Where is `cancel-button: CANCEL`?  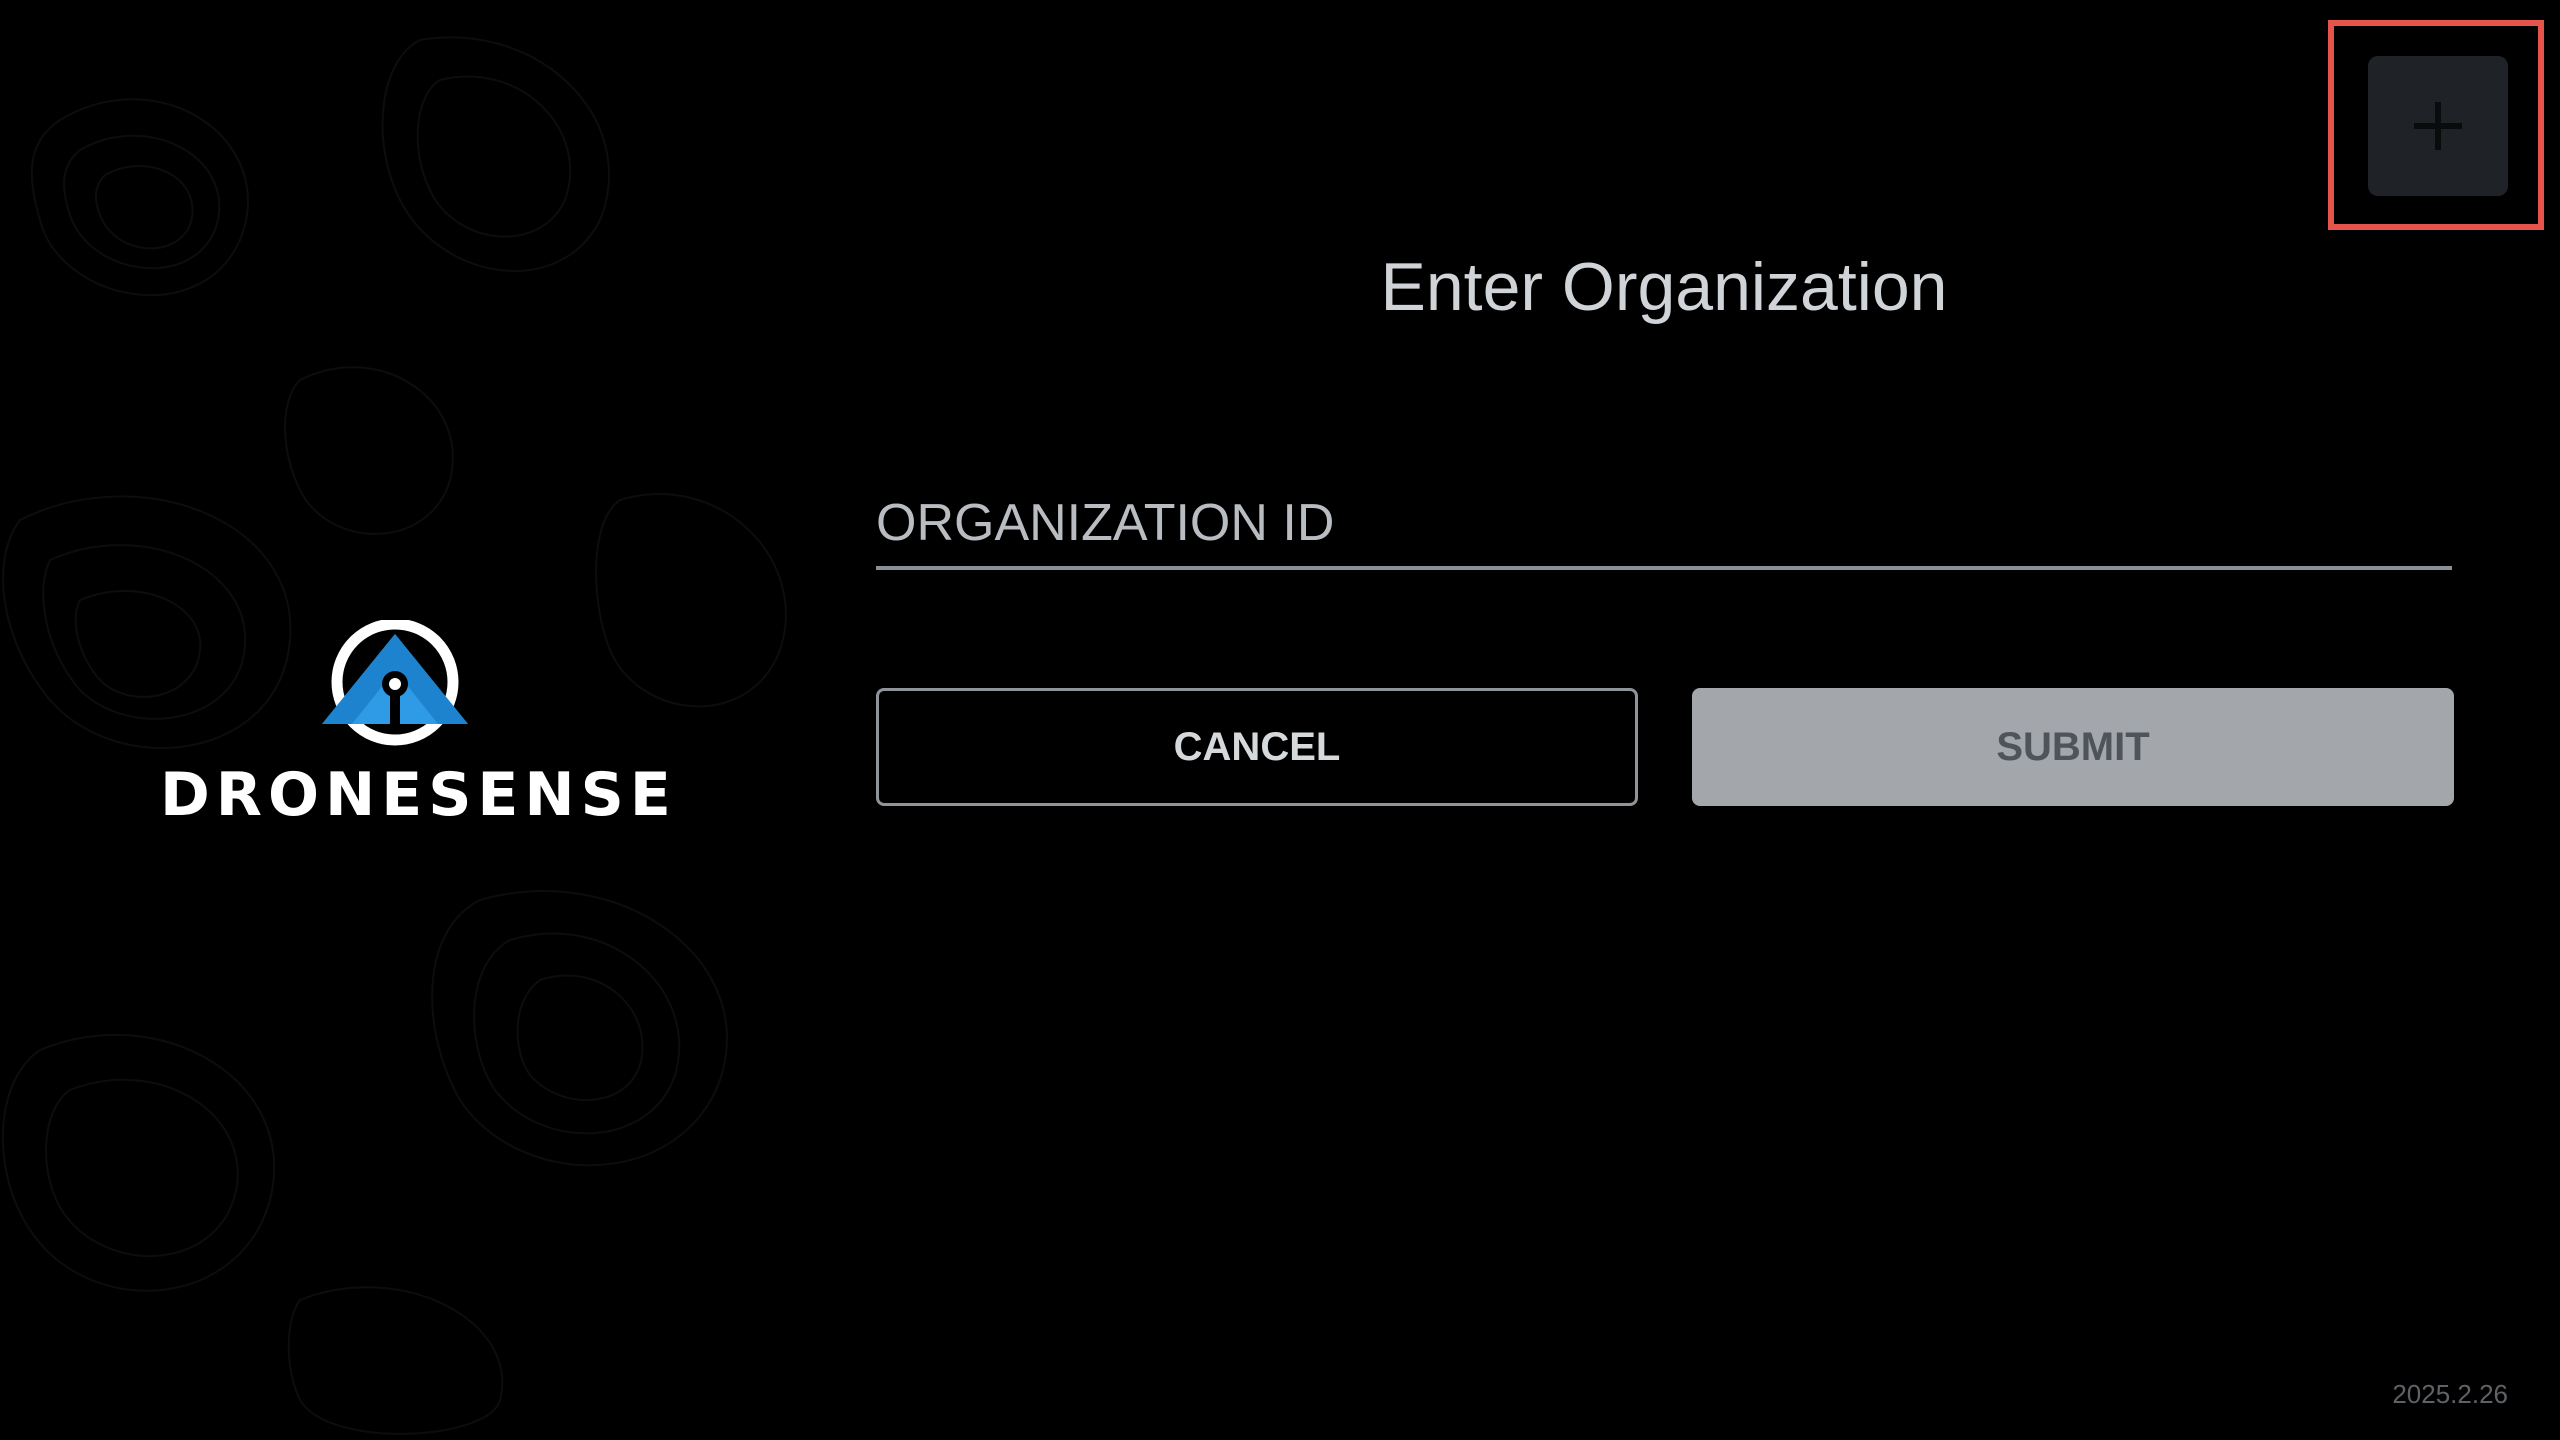 cancel-button: CANCEL is located at coordinates (1257, 747).